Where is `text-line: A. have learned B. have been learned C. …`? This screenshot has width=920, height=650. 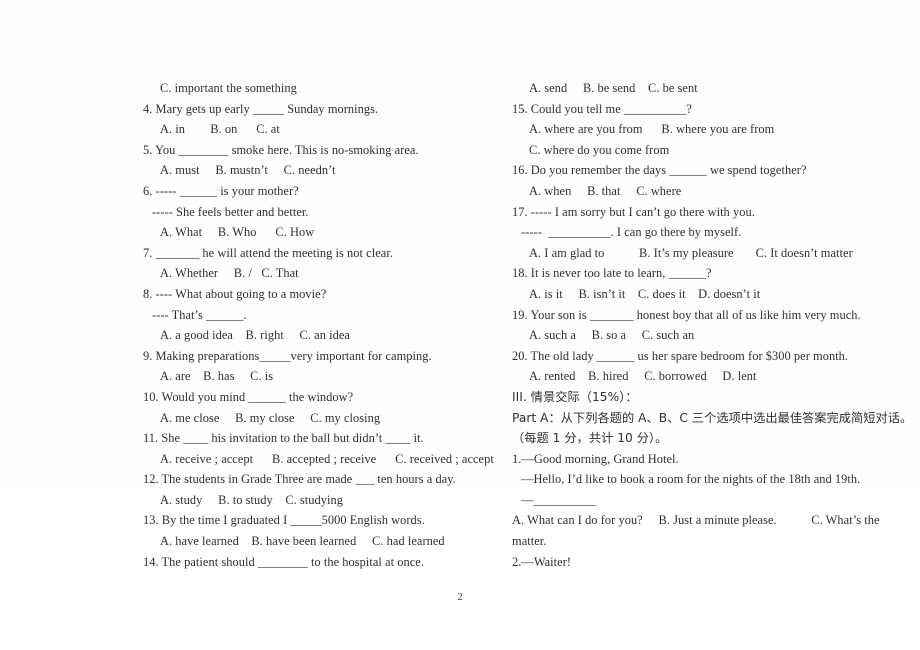 text-line: A. have learned B. have been learned C. … is located at coordinates (302, 541).